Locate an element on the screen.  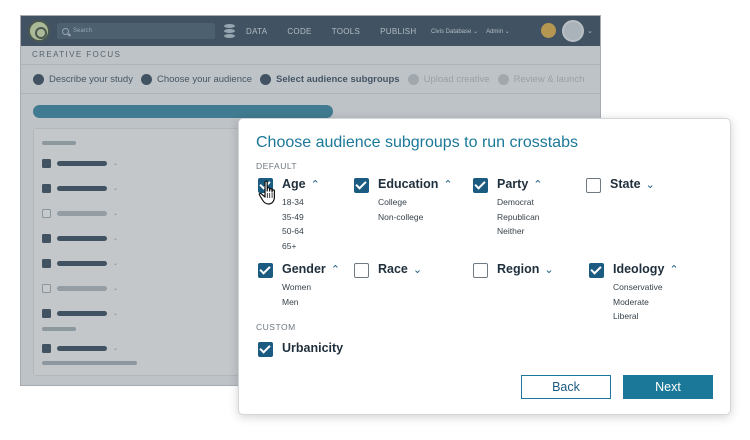
education-toggle: Education ⌃ is located at coordinates (415, 184).